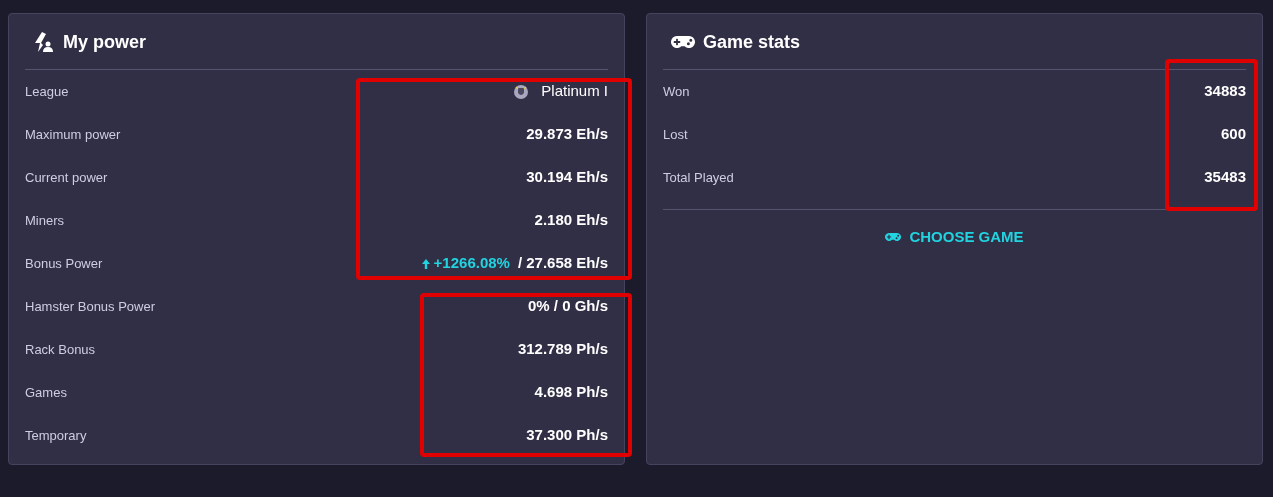  What do you see at coordinates (90, 306) in the screenshot?
I see `row-label: Hamster Bonus Power` at bounding box center [90, 306].